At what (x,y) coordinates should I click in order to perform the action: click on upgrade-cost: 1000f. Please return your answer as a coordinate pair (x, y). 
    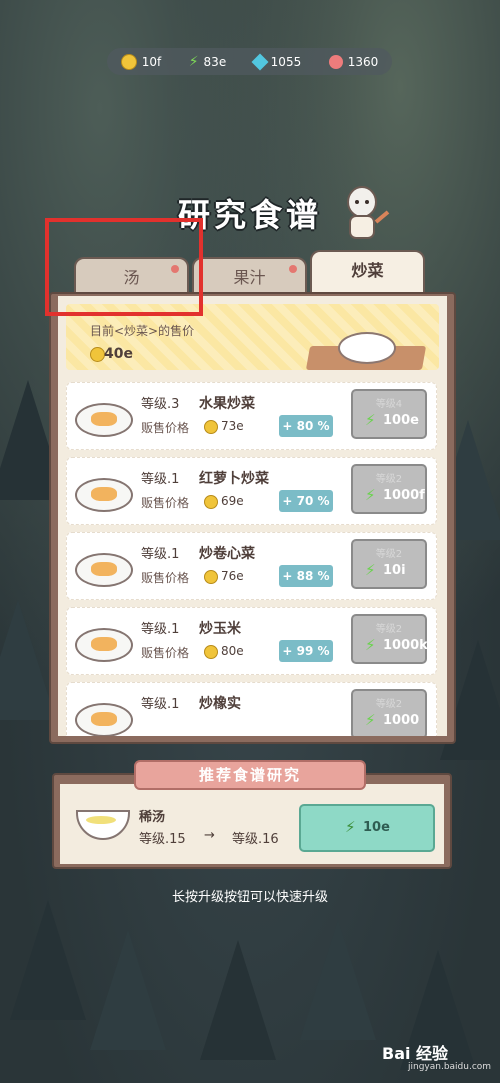
    Looking at the image, I should click on (404, 495).